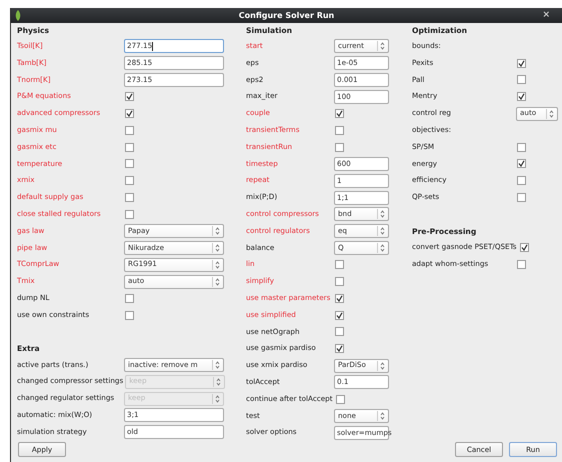  I want to click on window-title: Configure Solver Run, so click(286, 16).